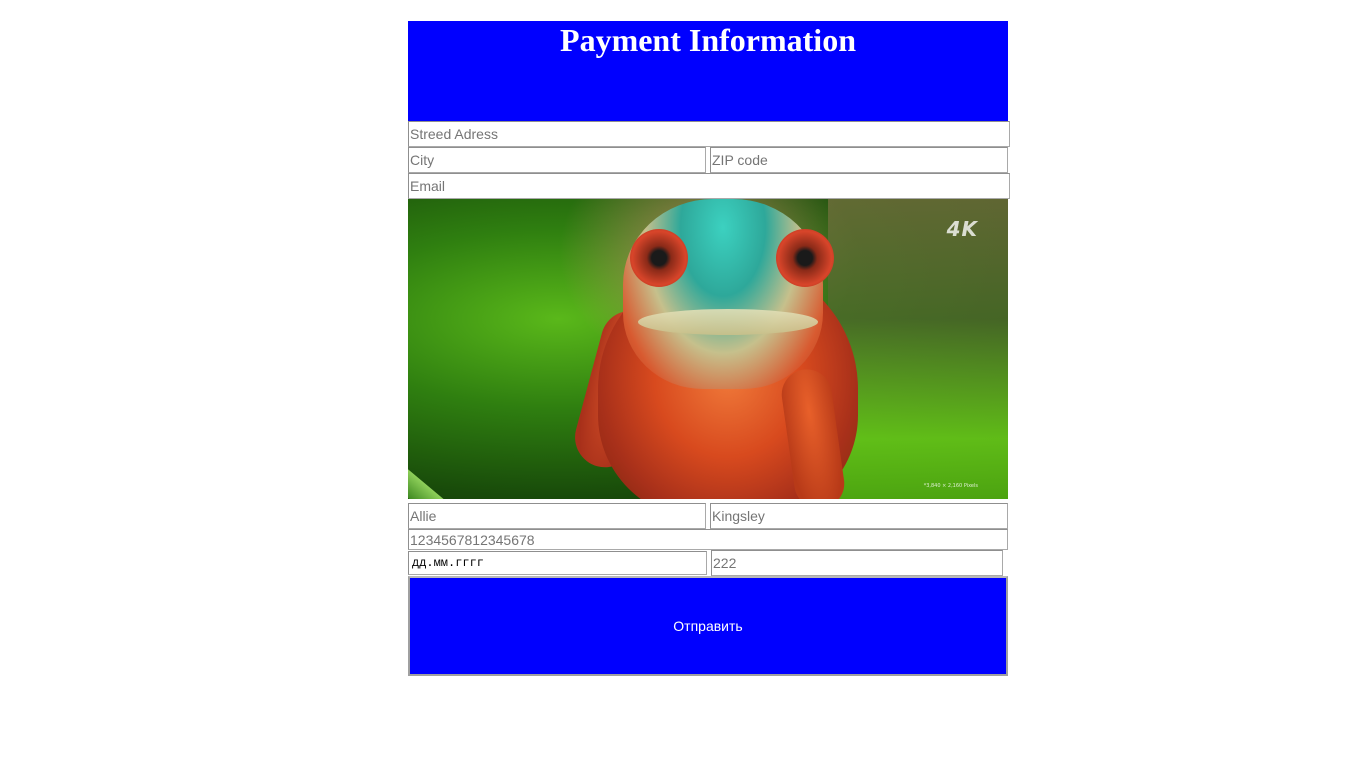 The height and width of the screenshot is (768, 1360). What do you see at coordinates (709, 186) in the screenshot?
I see `email-input` at bounding box center [709, 186].